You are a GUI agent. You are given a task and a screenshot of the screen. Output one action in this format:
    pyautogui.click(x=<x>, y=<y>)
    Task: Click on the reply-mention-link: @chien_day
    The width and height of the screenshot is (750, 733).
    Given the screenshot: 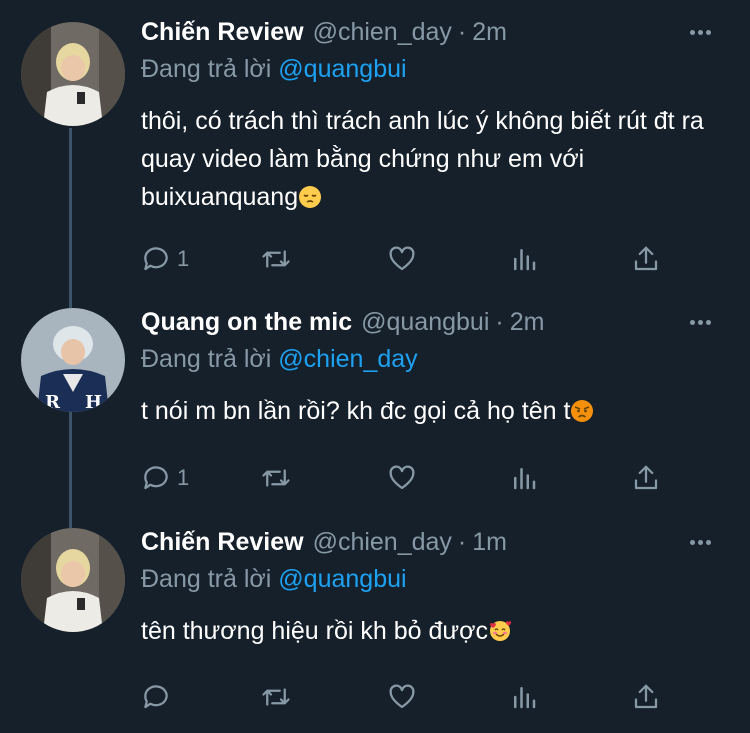 What is the action you would take?
    pyautogui.click(x=347, y=359)
    